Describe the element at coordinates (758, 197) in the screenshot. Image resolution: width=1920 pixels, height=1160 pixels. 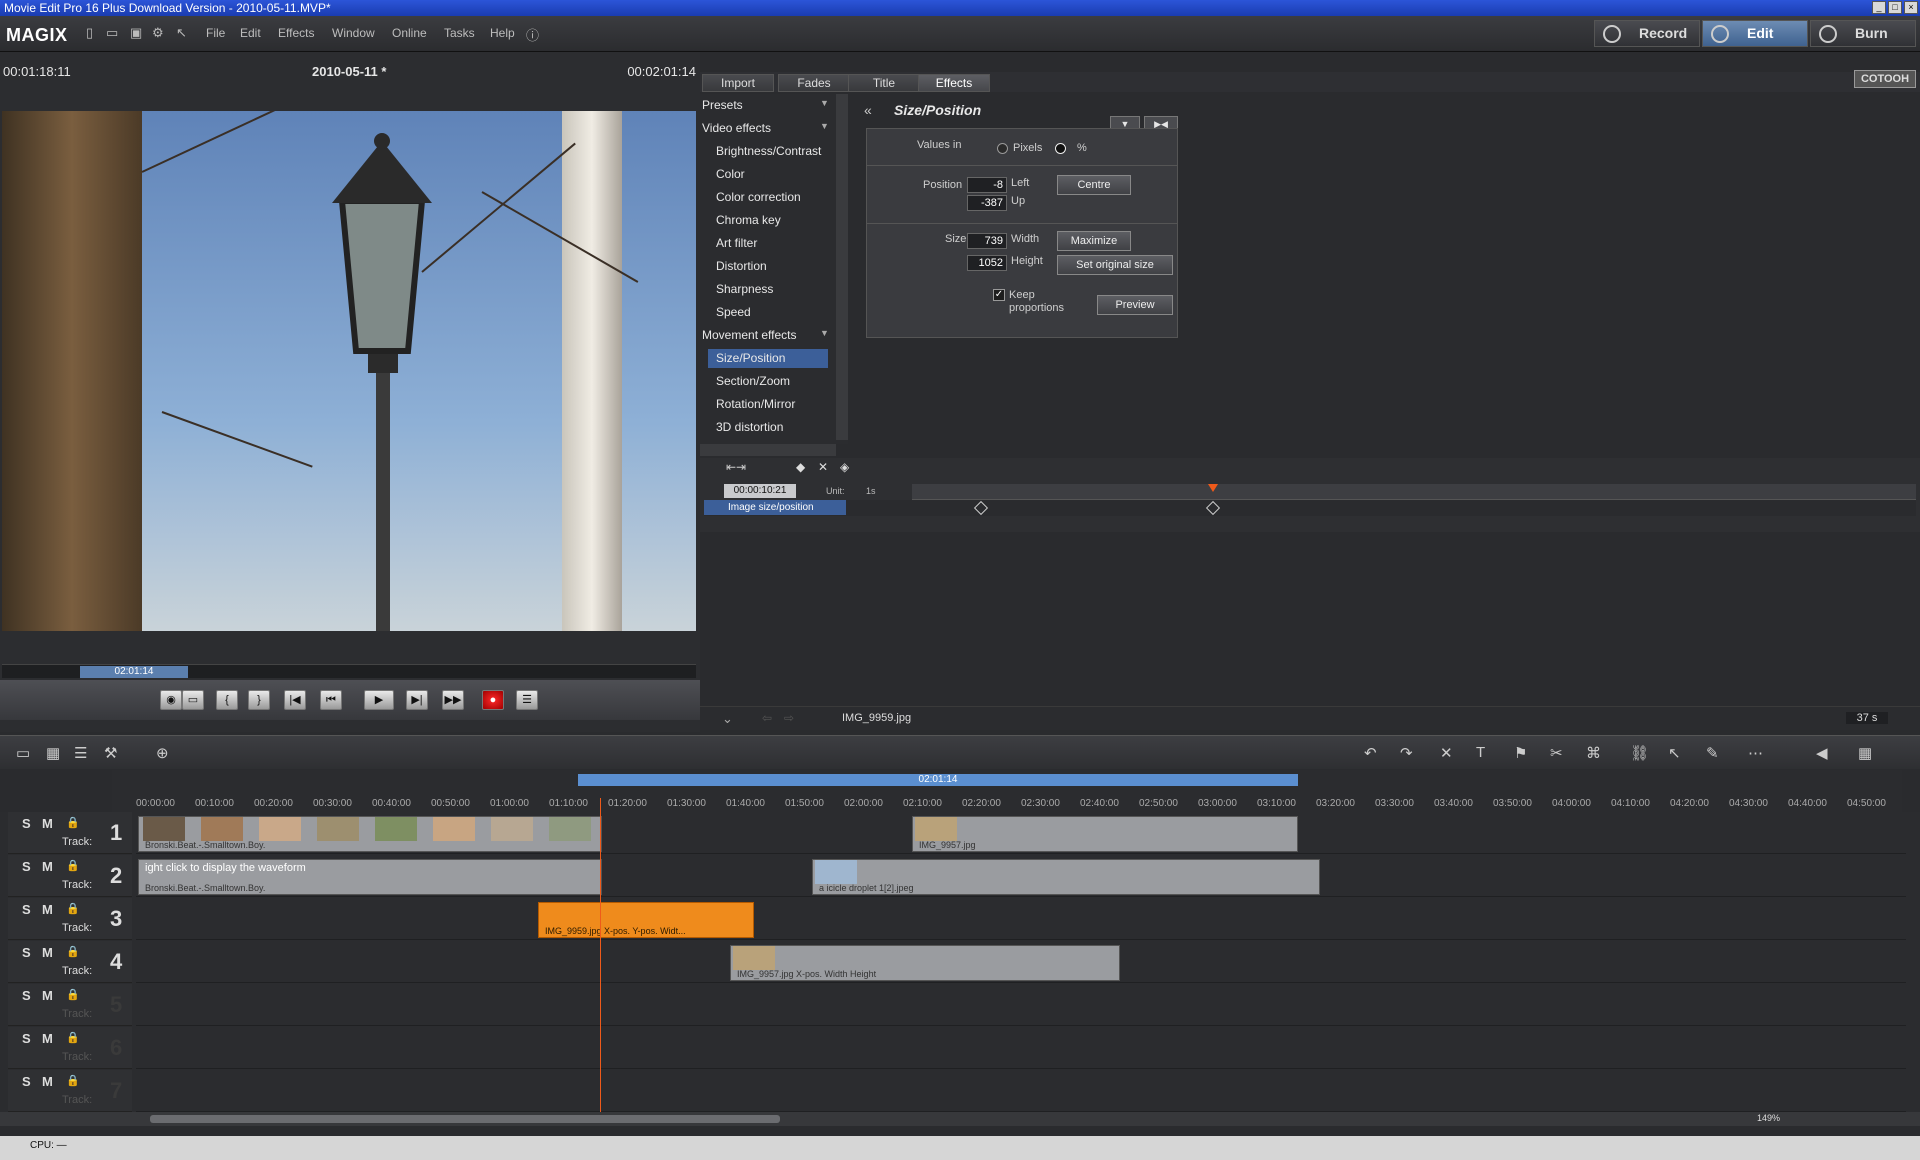
I see `effect-color-correction: Color correction` at that location.